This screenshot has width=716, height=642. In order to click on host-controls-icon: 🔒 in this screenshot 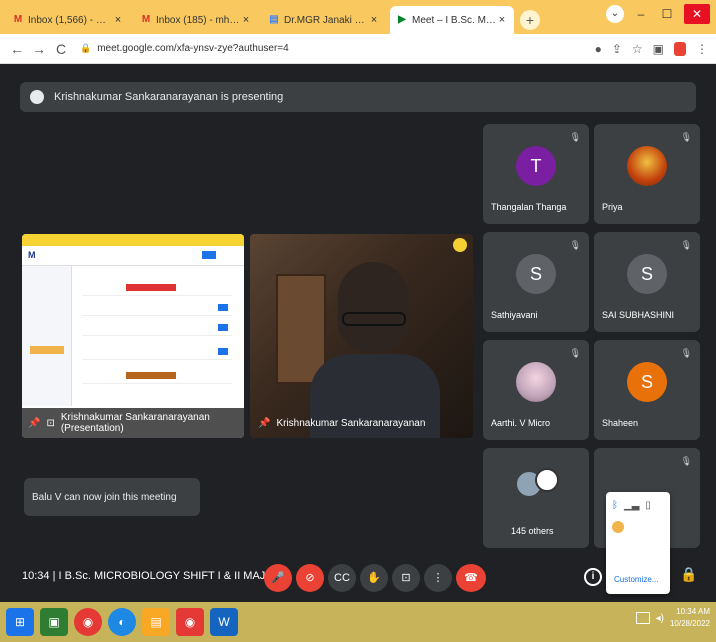, I will do `click(688, 574)`.